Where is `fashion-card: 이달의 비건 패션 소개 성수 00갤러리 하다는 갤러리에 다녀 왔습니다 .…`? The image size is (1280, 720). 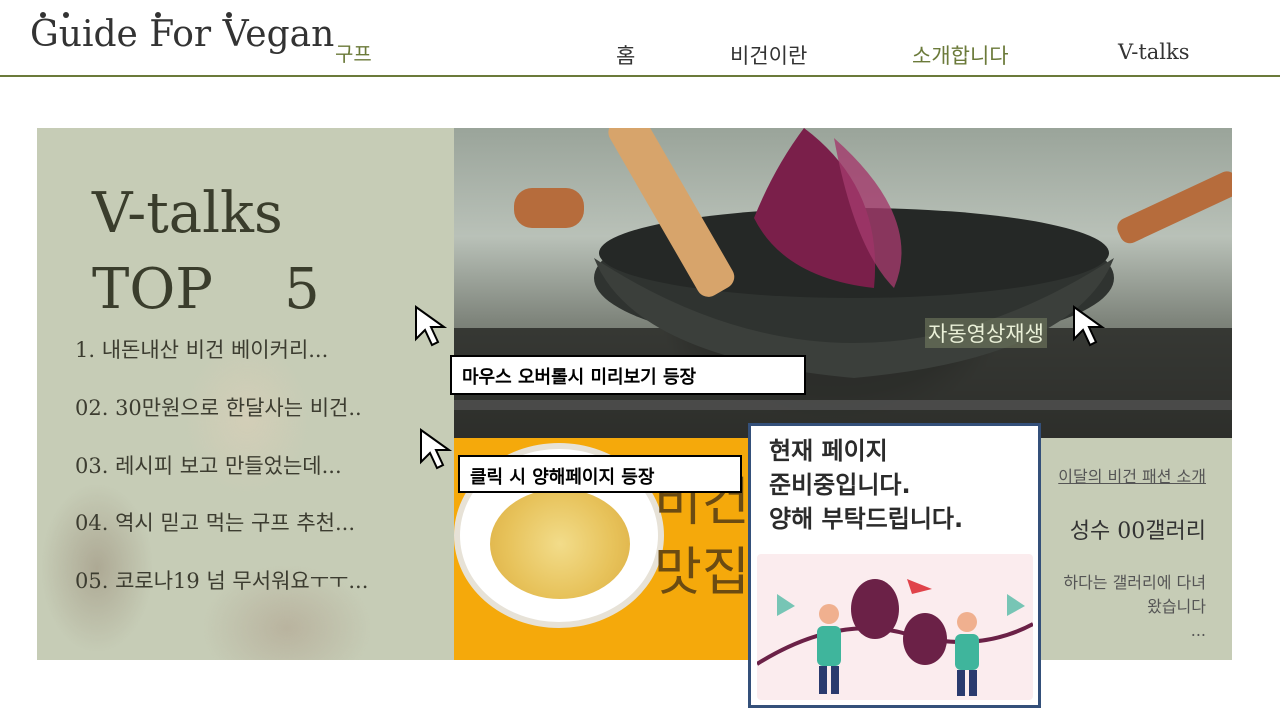 fashion-card: 이달의 비건 패션 소개 성수 00갤러리 하다는 갤러리에 다녀 왔습니다 .… is located at coordinates (1129, 549).